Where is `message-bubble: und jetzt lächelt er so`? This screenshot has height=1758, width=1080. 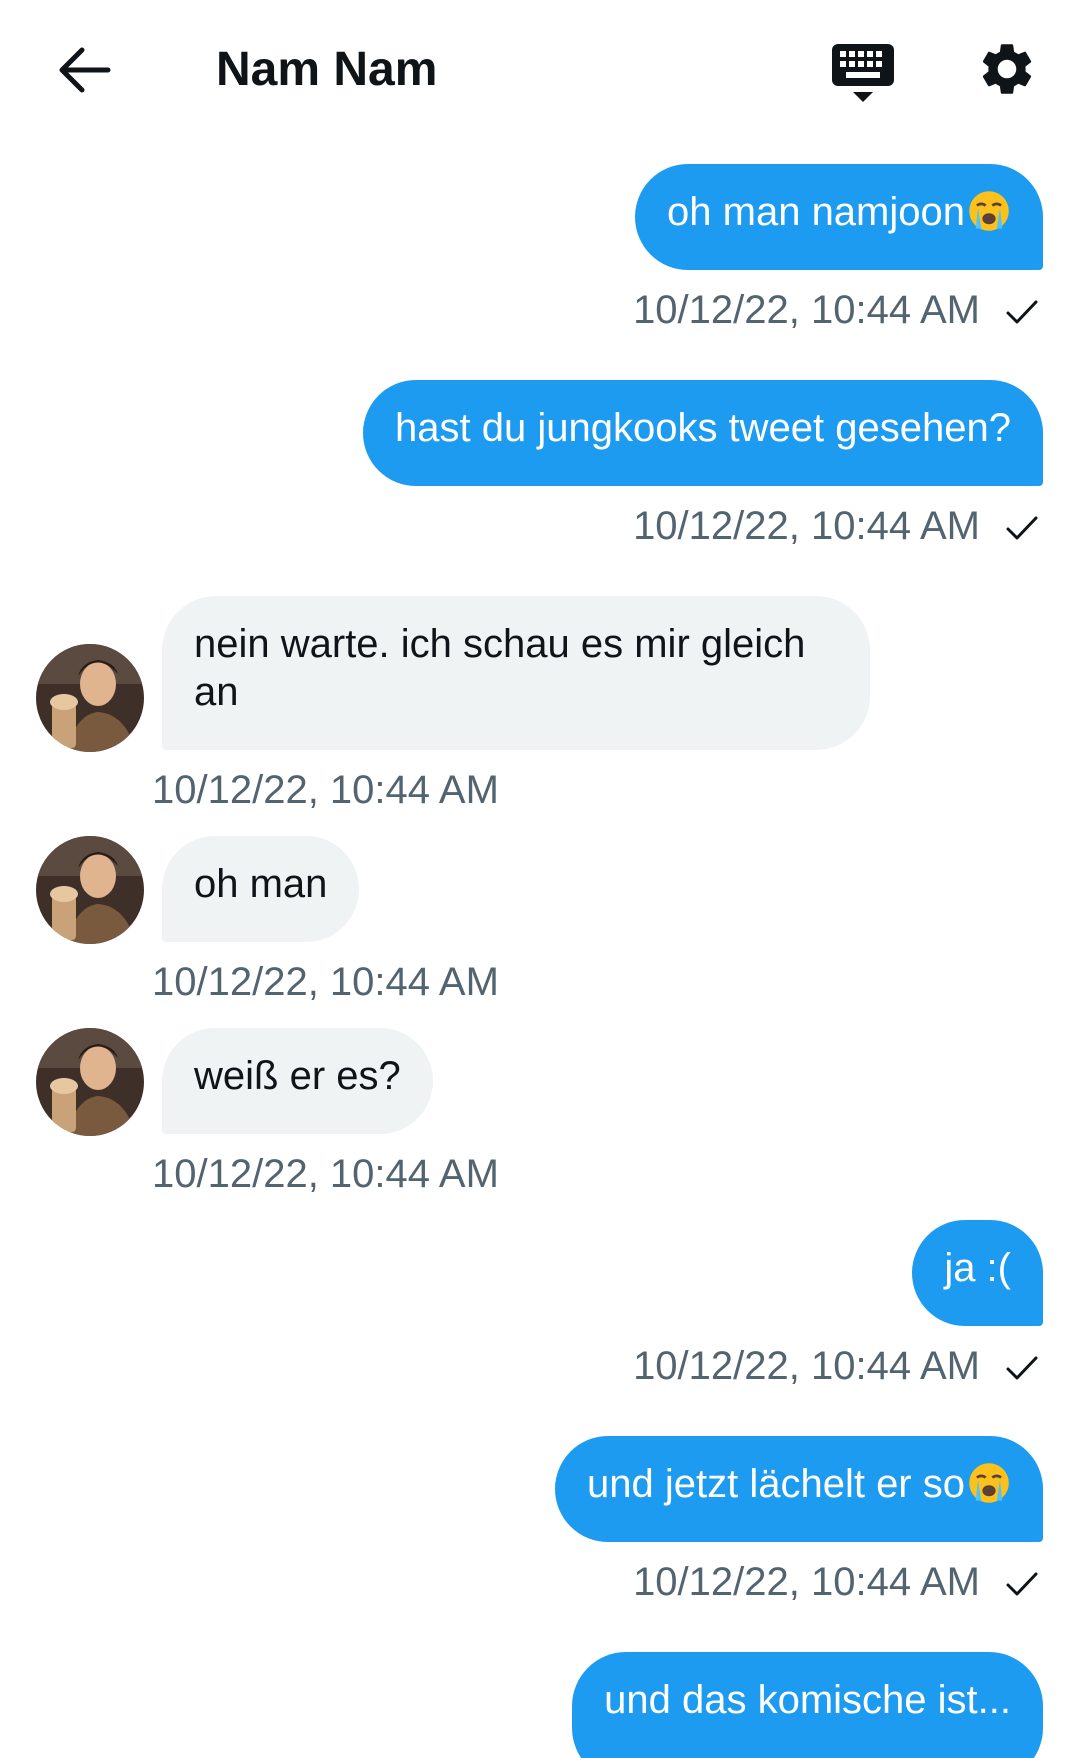 message-bubble: und jetzt lächelt er so is located at coordinates (799, 1489).